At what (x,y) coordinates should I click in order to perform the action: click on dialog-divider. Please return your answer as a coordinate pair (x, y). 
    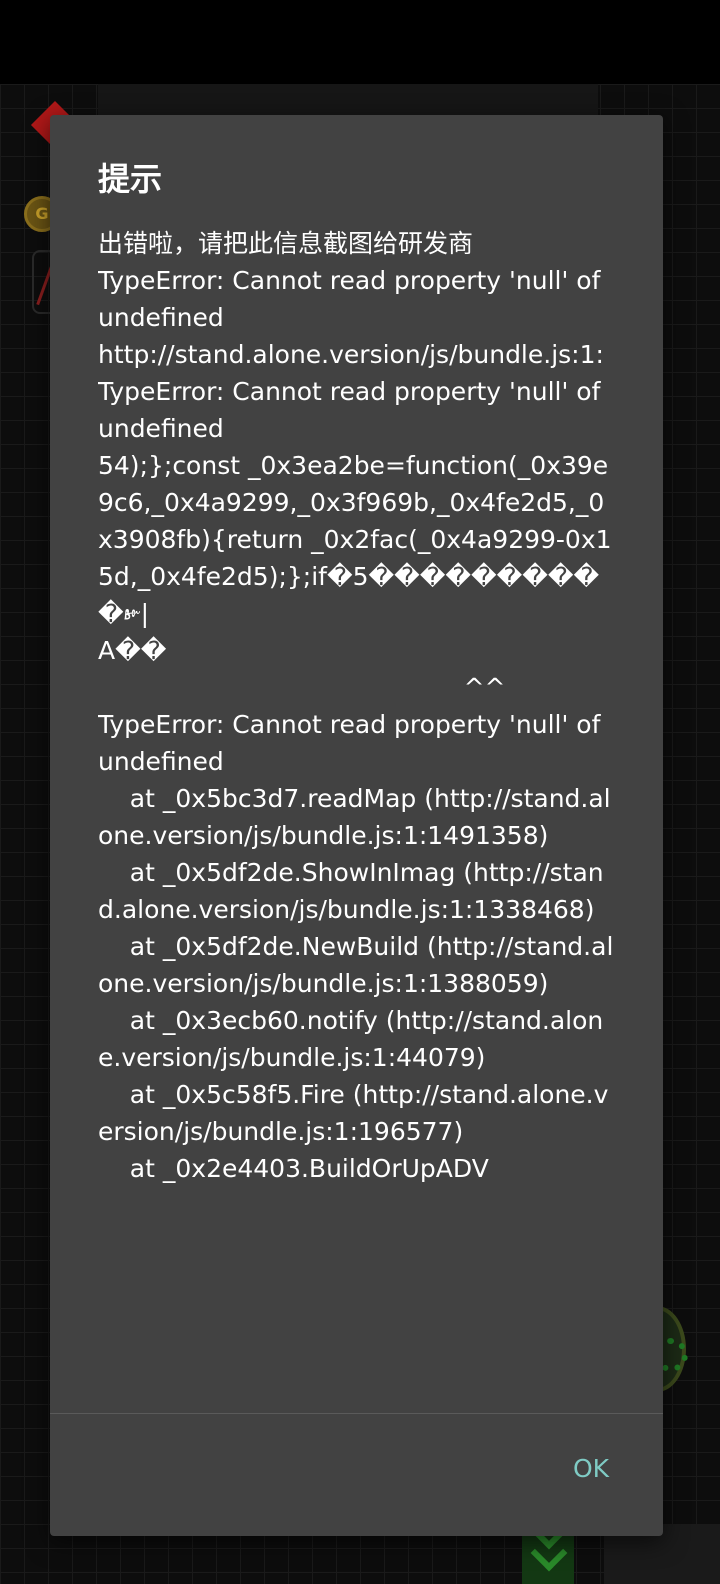
    Looking at the image, I should click on (356, 1413).